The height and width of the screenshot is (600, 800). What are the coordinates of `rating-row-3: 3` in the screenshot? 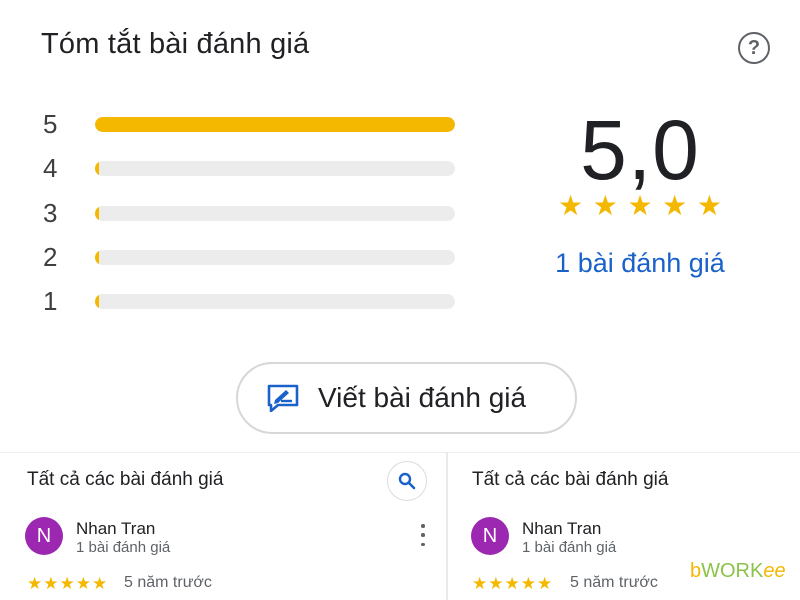 It's located at (250, 213).